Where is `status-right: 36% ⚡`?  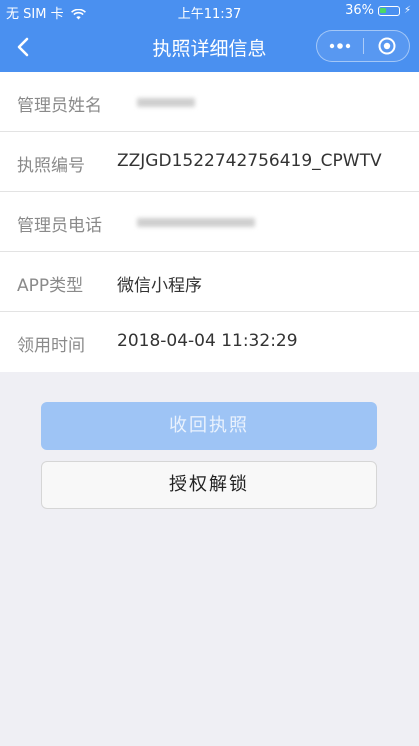 status-right: 36% ⚡ is located at coordinates (378, 10).